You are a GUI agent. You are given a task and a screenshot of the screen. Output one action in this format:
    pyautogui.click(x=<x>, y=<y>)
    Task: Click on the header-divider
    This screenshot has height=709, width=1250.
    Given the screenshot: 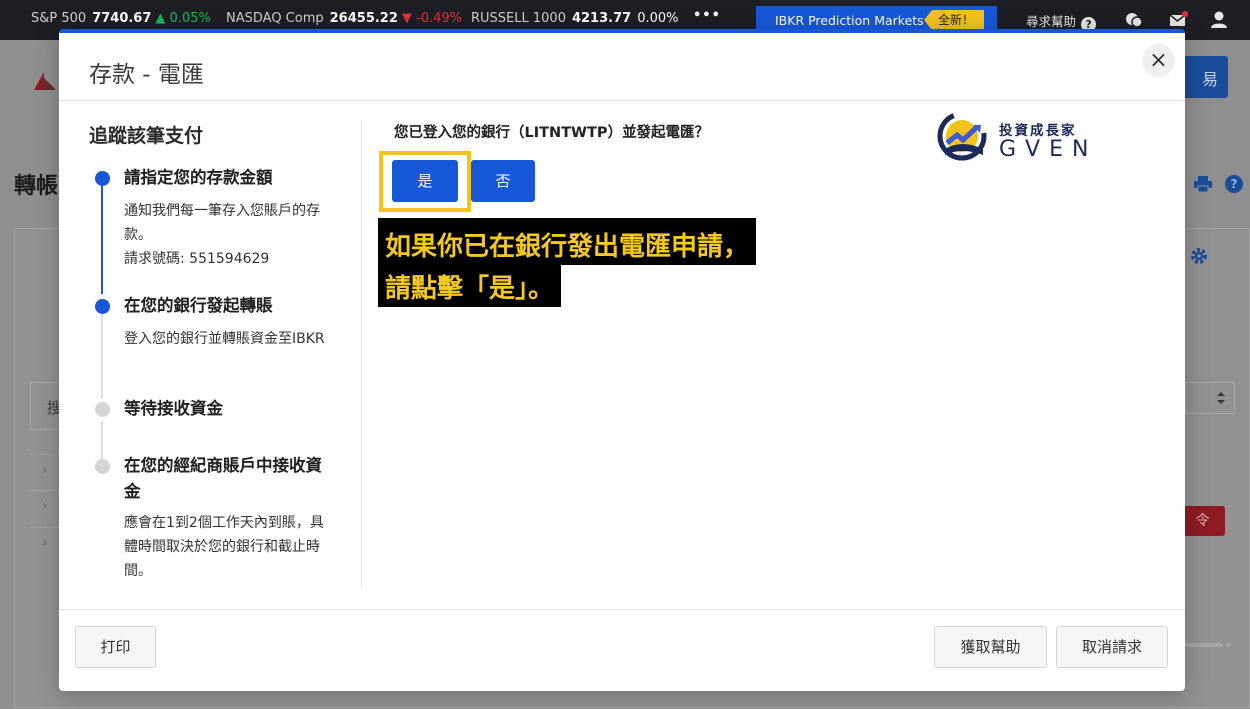 What is the action you would take?
    pyautogui.click(x=622, y=100)
    